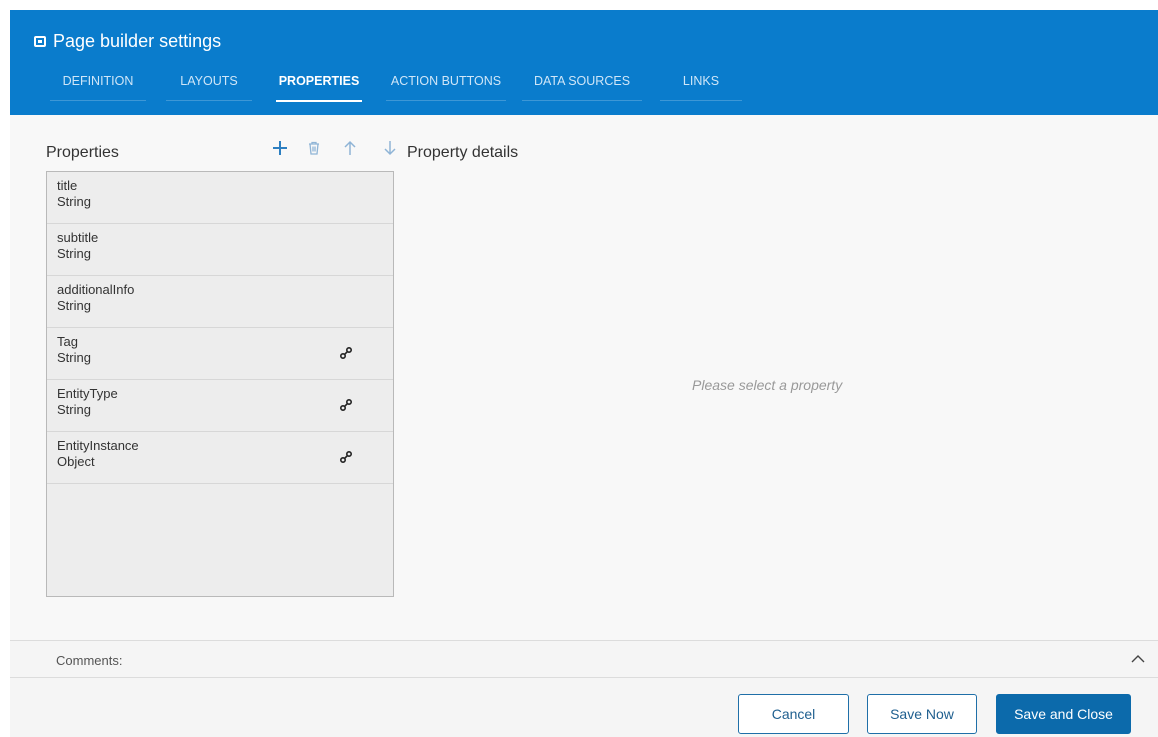  Describe the element at coordinates (89, 660) in the screenshot. I see `comments-label: Comments:` at that location.